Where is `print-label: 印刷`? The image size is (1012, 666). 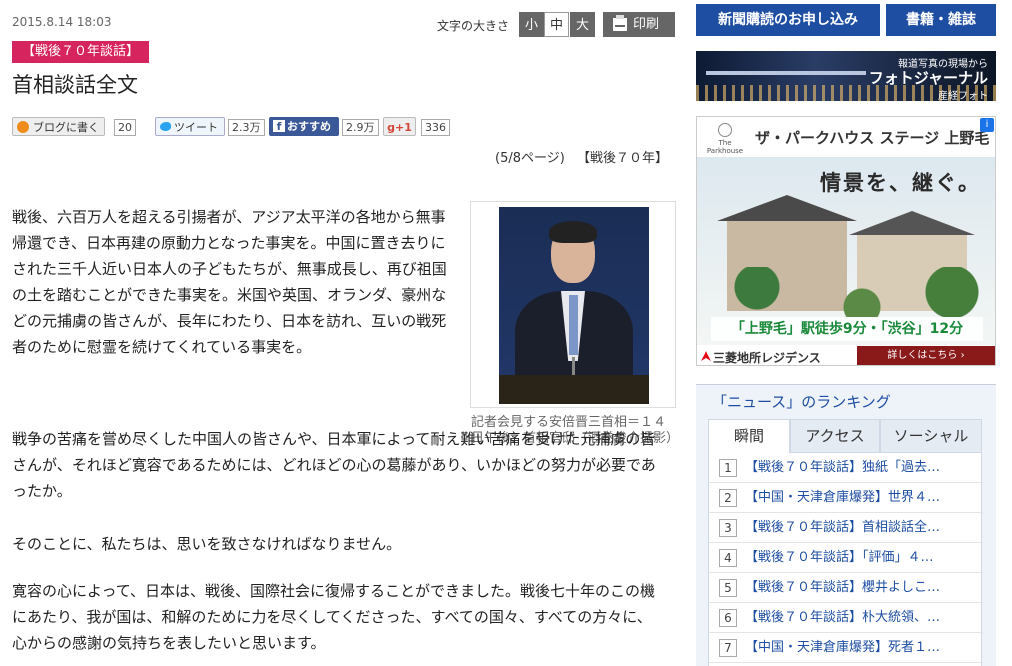
print-label: 印刷 is located at coordinates (646, 24).